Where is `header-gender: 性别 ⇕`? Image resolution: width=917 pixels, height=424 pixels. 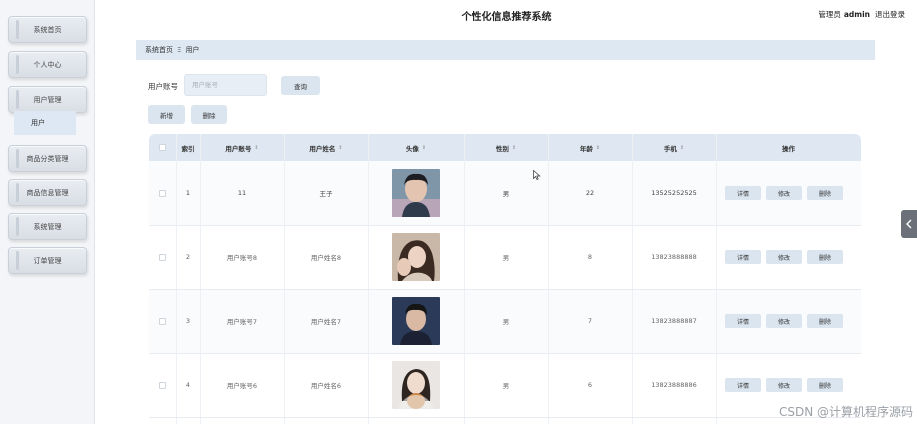
header-gender: 性别 ⇕ is located at coordinates (506, 147).